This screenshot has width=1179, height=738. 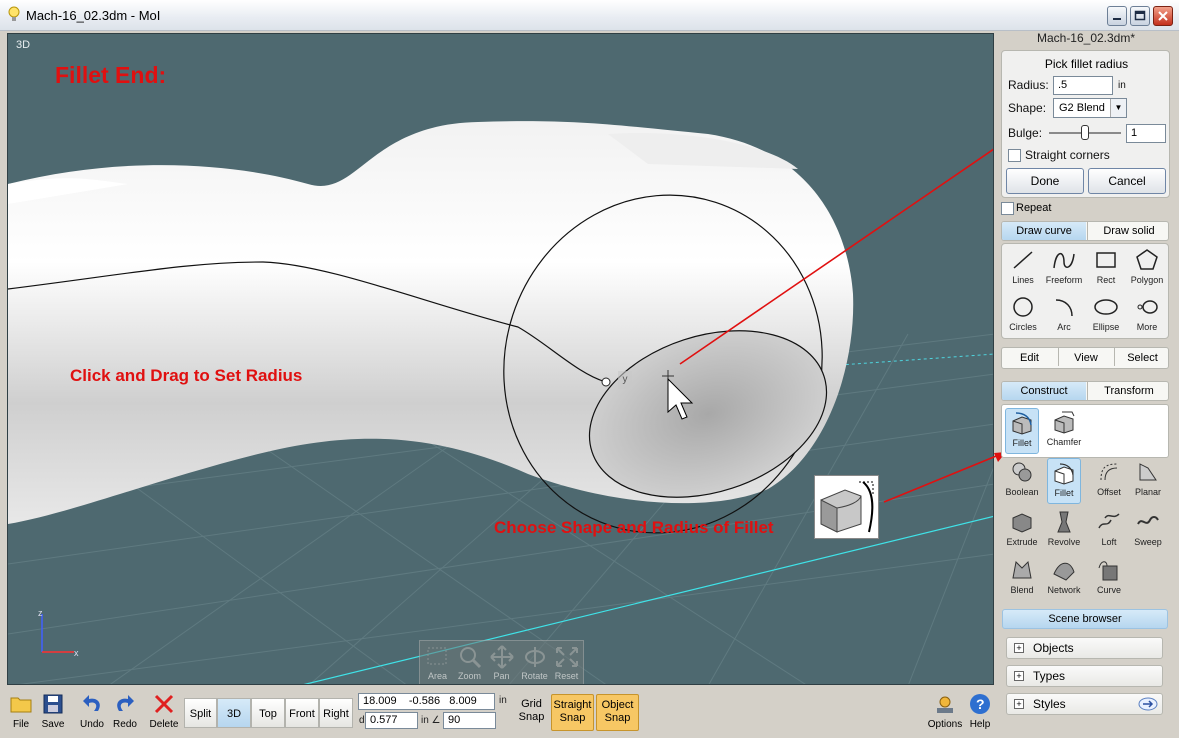 I want to click on view-3d-button: 3D, so click(x=234, y=713).